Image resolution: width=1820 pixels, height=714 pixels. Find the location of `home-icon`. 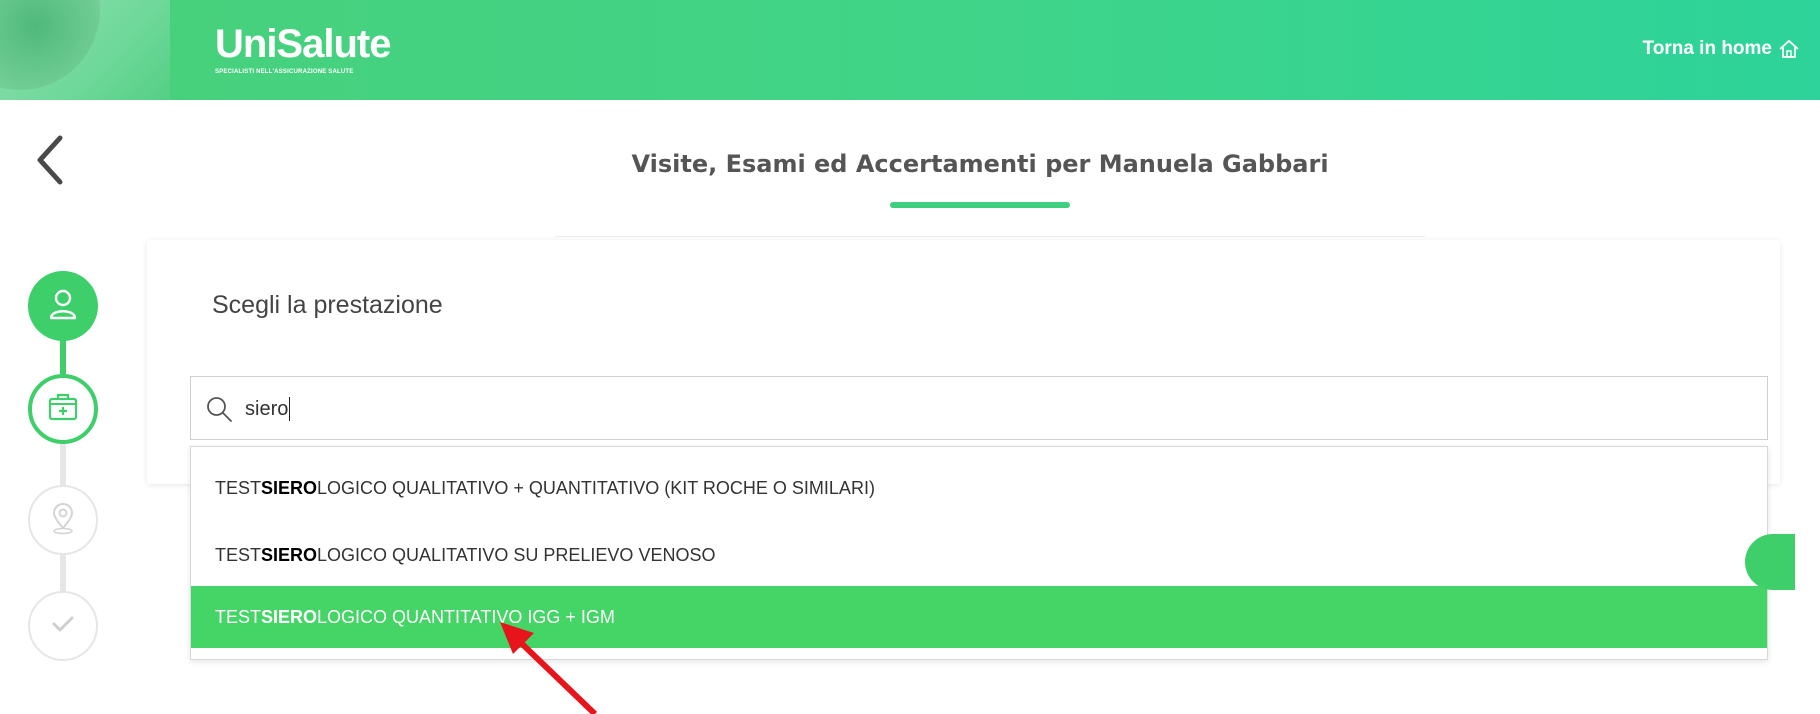

home-icon is located at coordinates (1789, 49).